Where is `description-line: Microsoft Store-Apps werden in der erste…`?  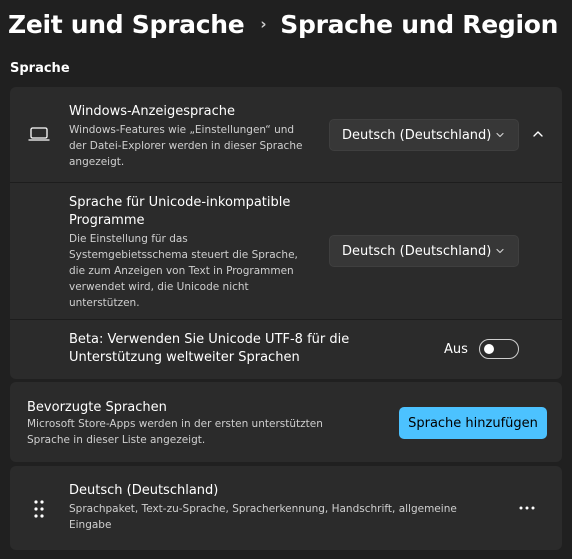 description-line: Microsoft Store-Apps werden in der erste… is located at coordinates (175, 424).